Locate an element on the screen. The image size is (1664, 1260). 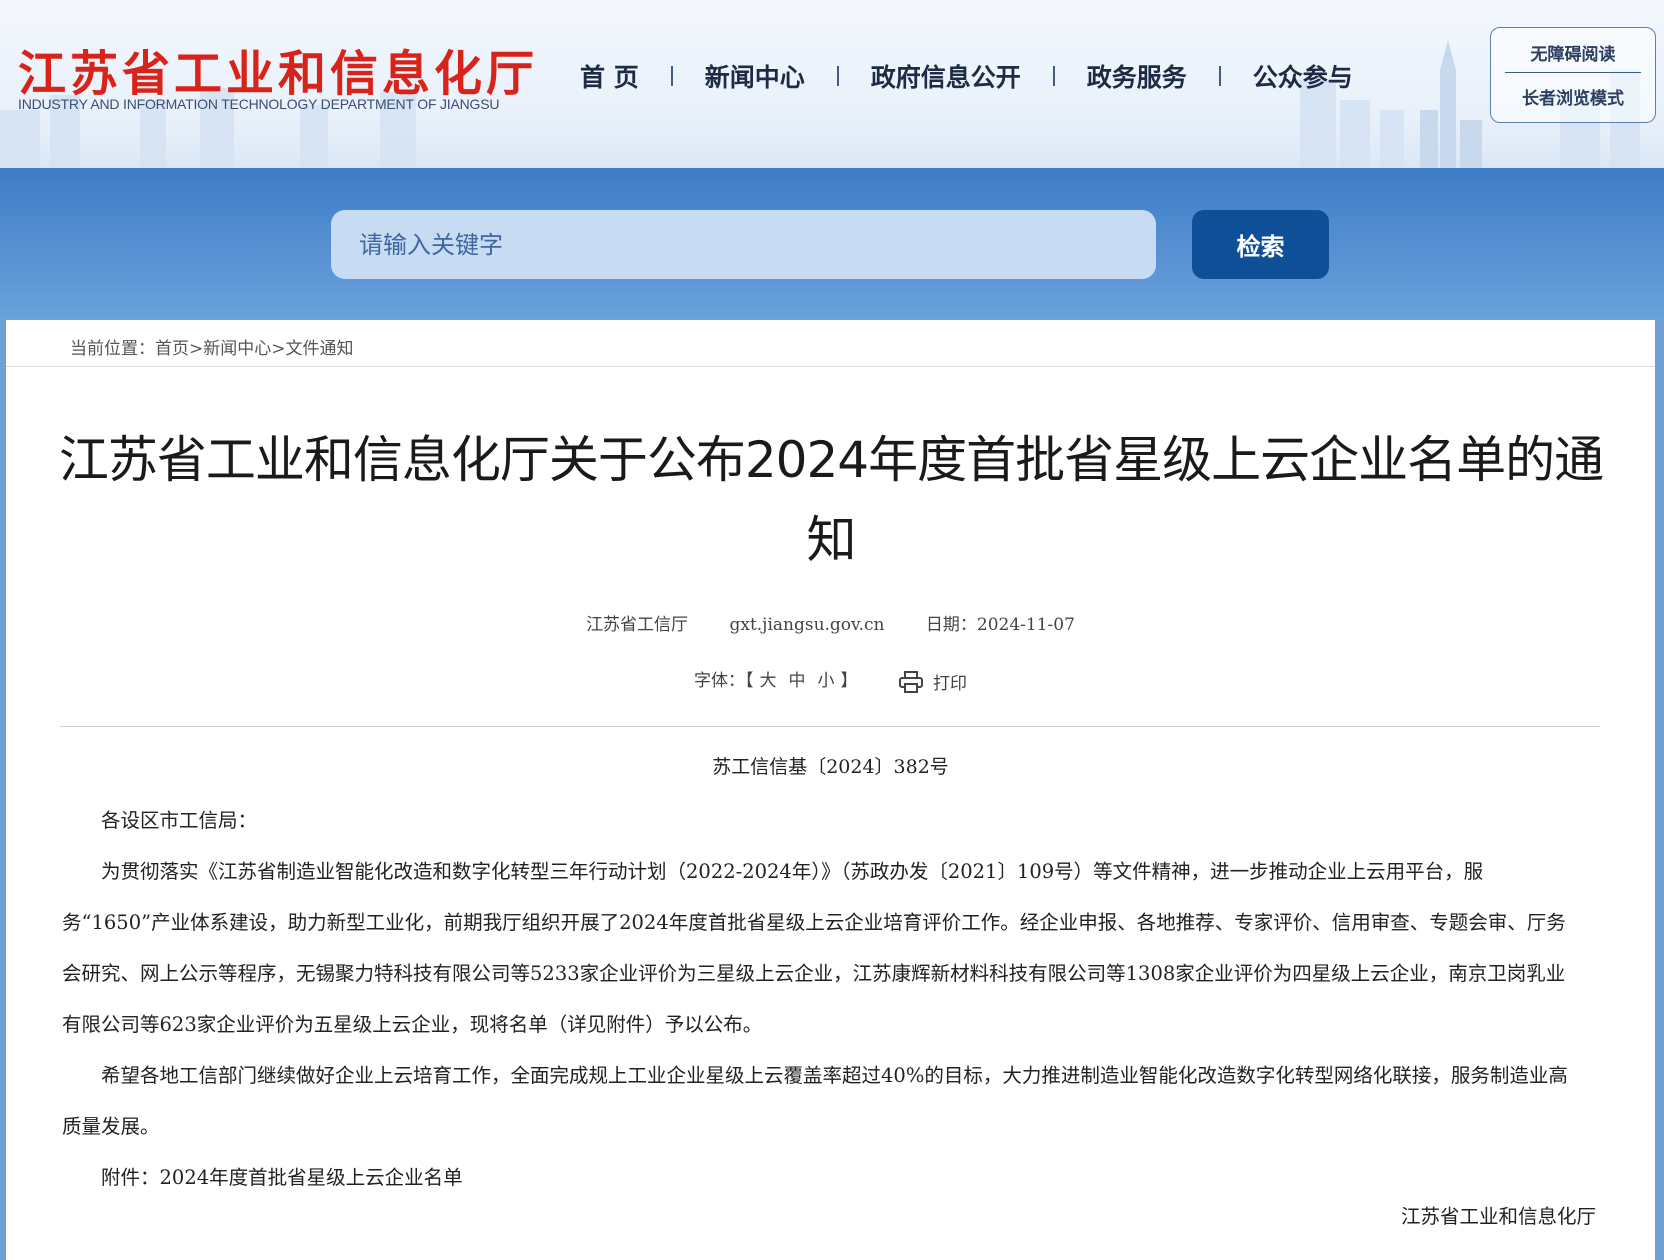
breadcrumb-notices: 文件通知 is located at coordinates (320, 349).